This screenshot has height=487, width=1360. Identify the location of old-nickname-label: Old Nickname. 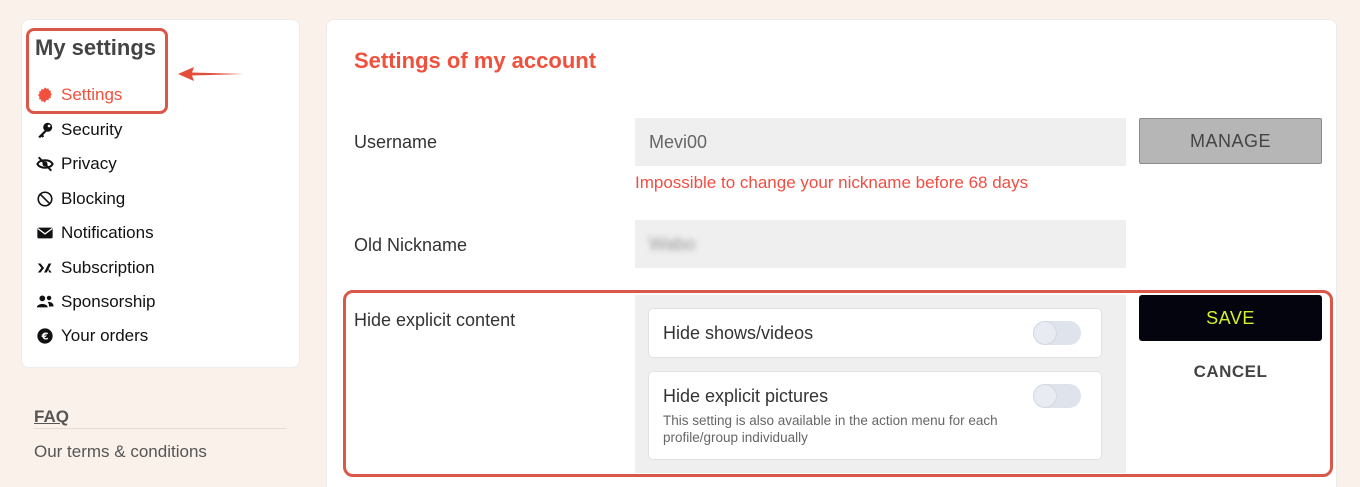
(411, 245).